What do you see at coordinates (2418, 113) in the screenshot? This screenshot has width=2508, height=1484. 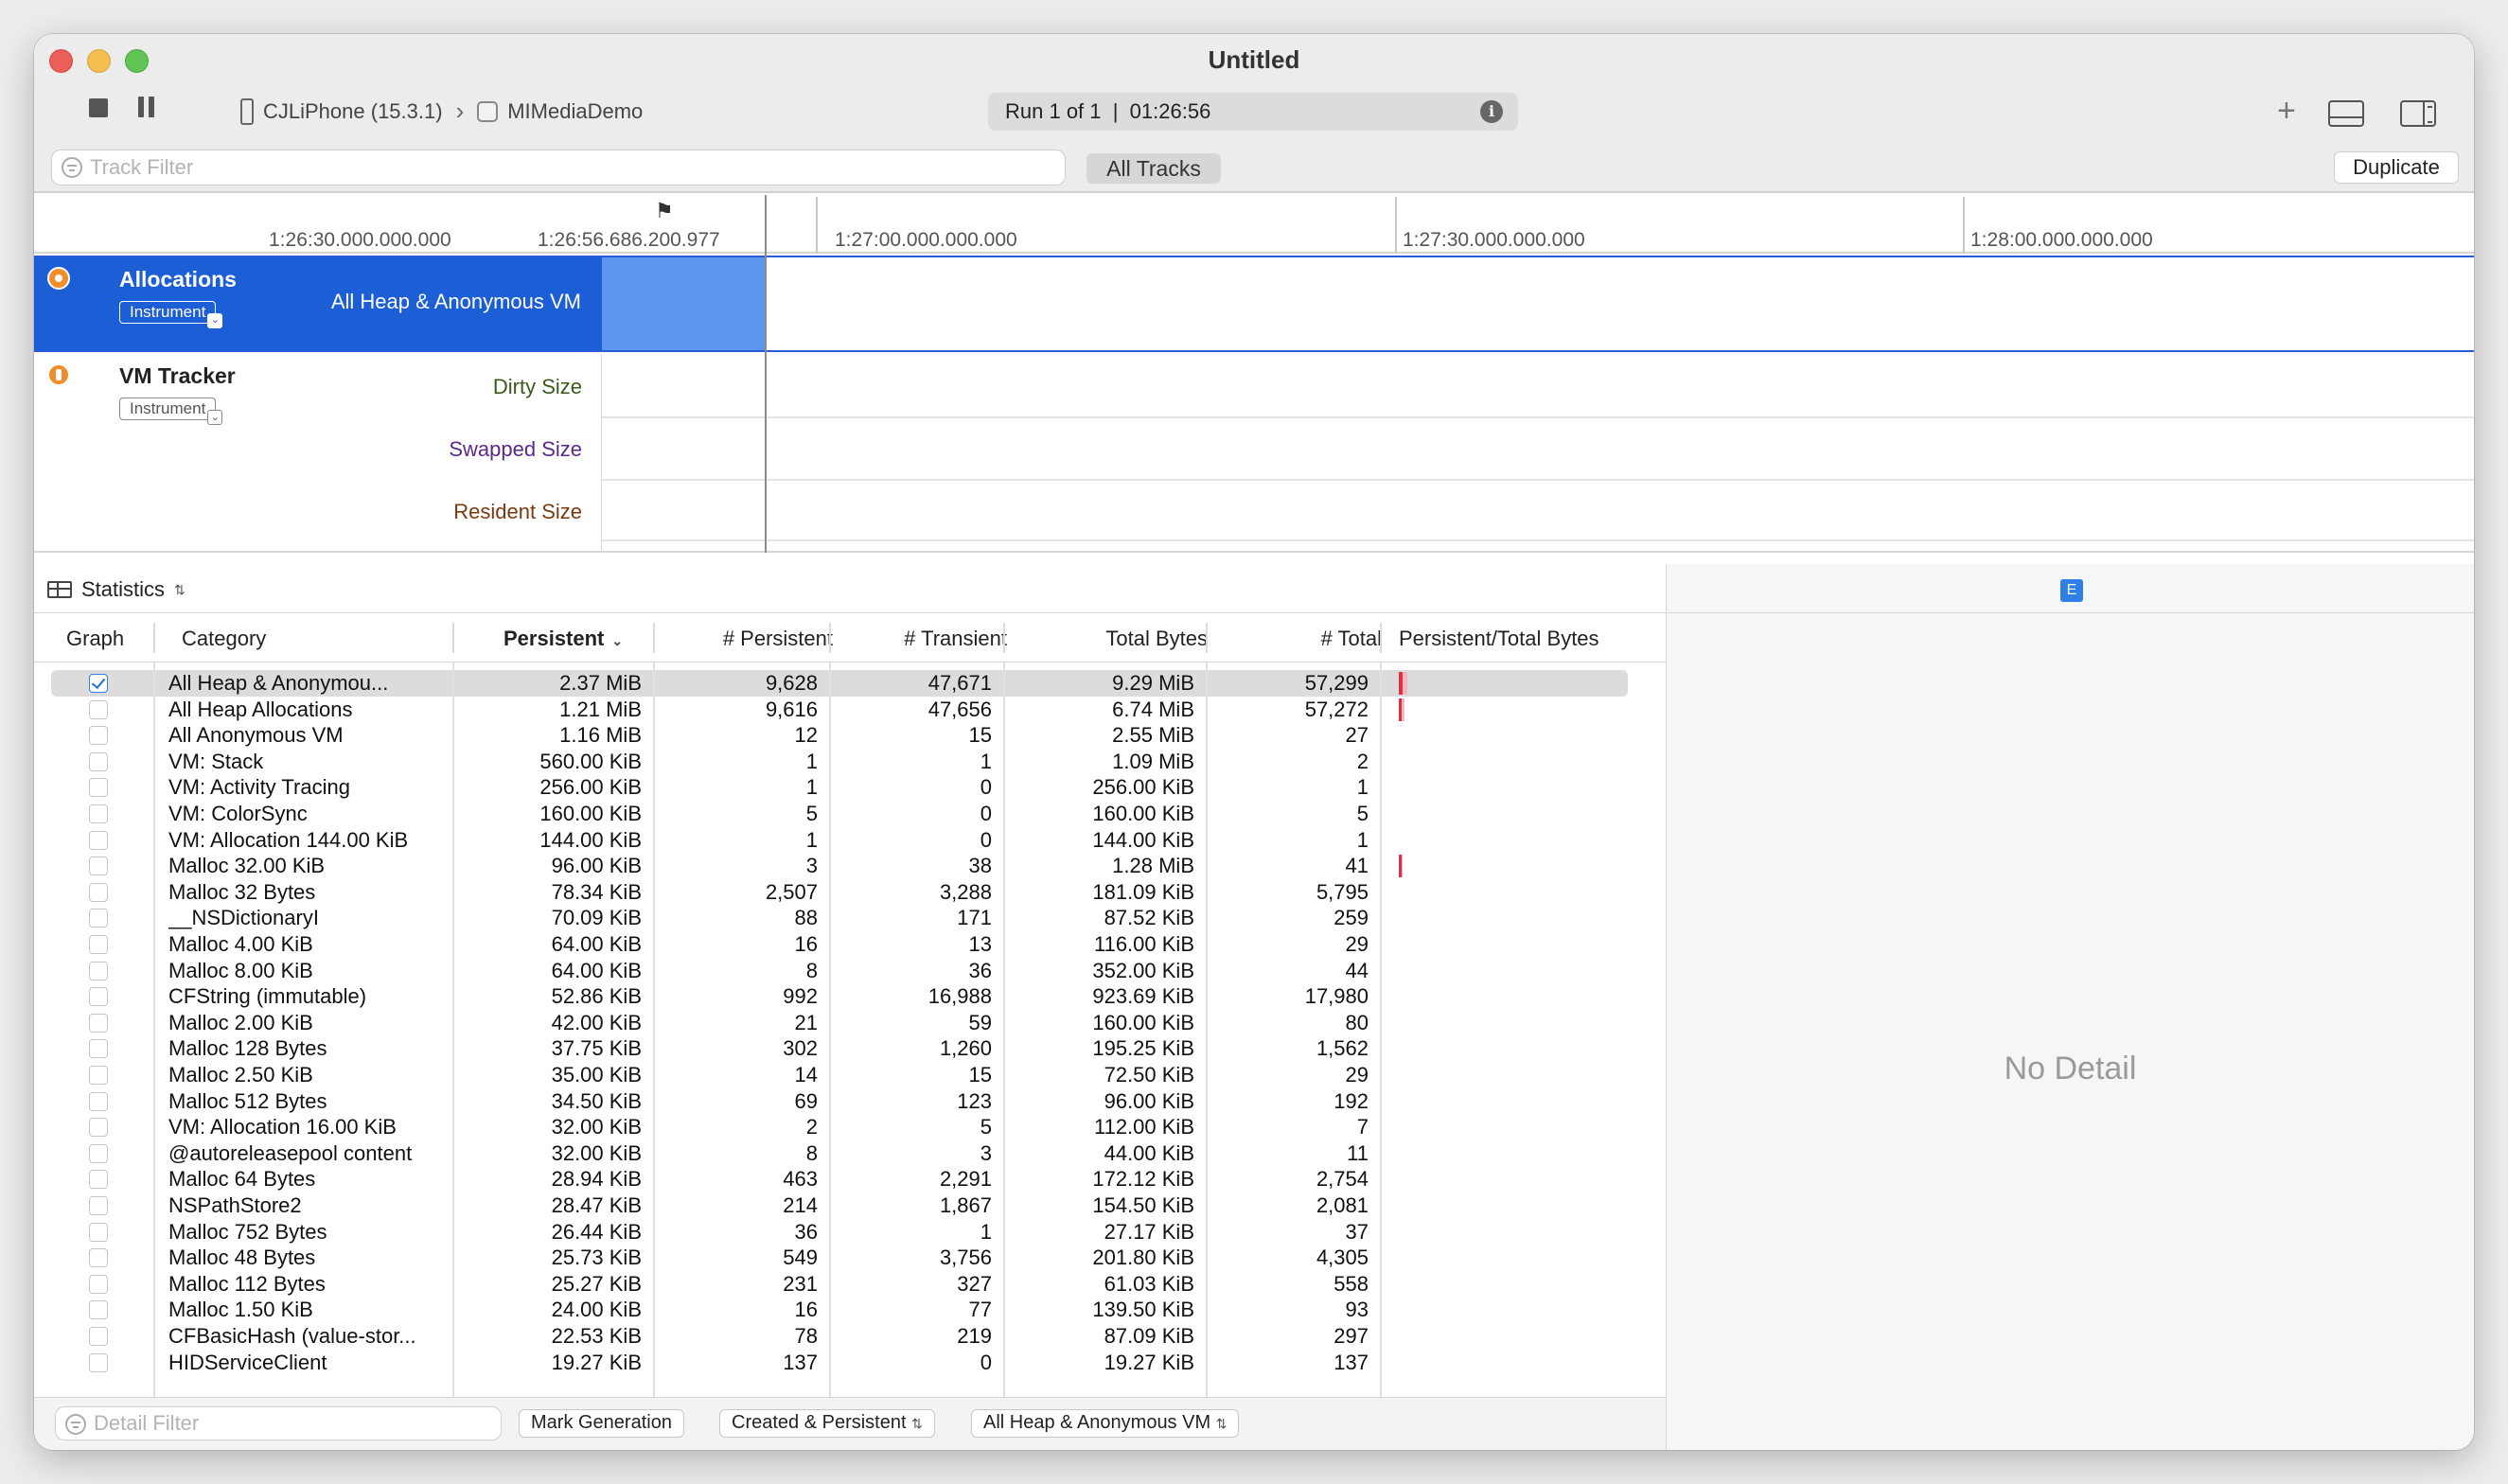 I see `toggle-inspector-icon` at bounding box center [2418, 113].